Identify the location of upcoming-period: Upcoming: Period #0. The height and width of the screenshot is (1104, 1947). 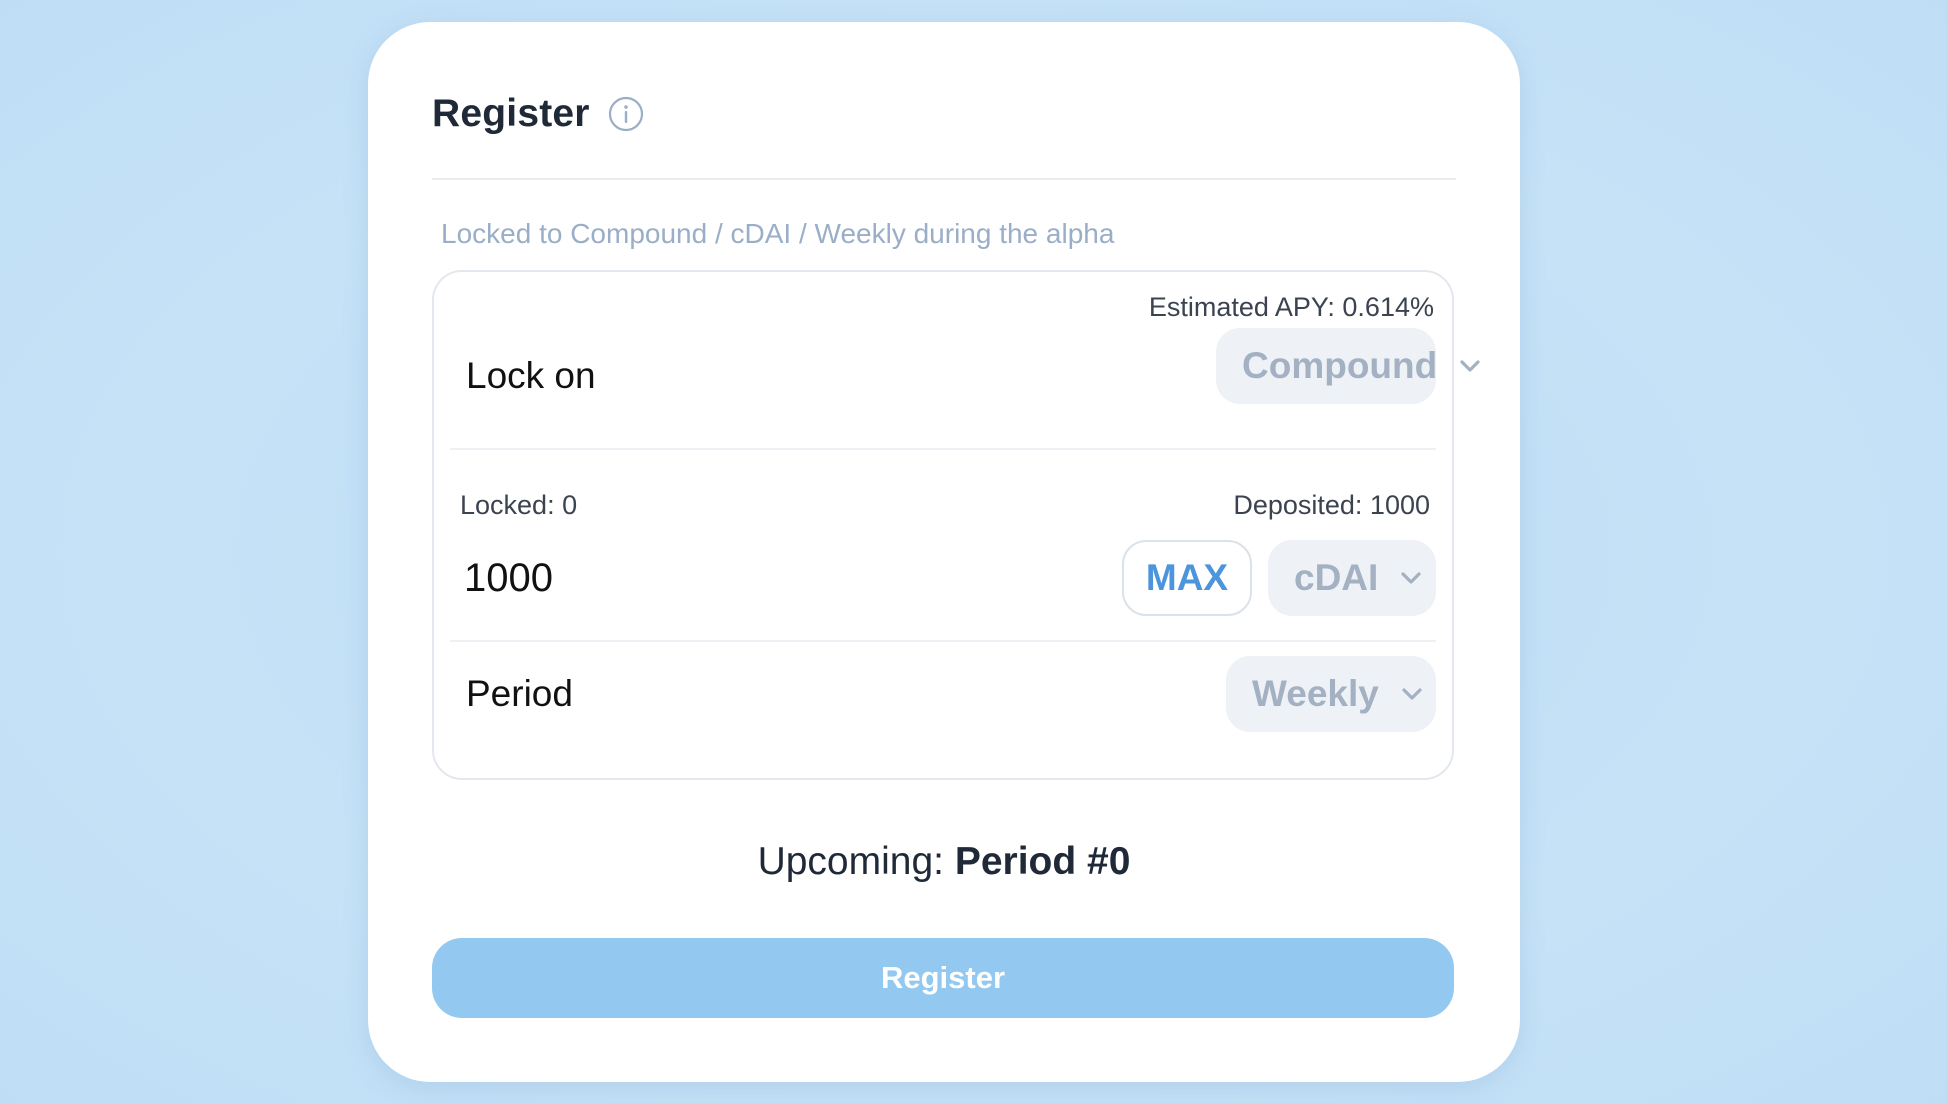
(944, 862).